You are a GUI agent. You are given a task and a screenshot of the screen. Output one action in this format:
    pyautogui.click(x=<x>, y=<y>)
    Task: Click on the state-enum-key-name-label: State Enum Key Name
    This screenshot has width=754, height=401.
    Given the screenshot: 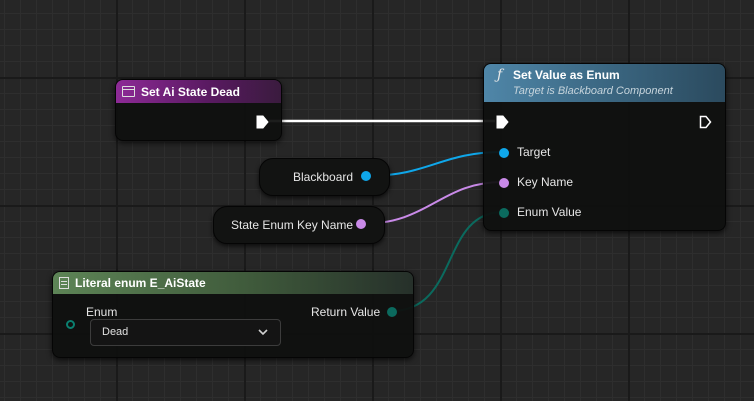 What is the action you would take?
    pyautogui.click(x=292, y=225)
    